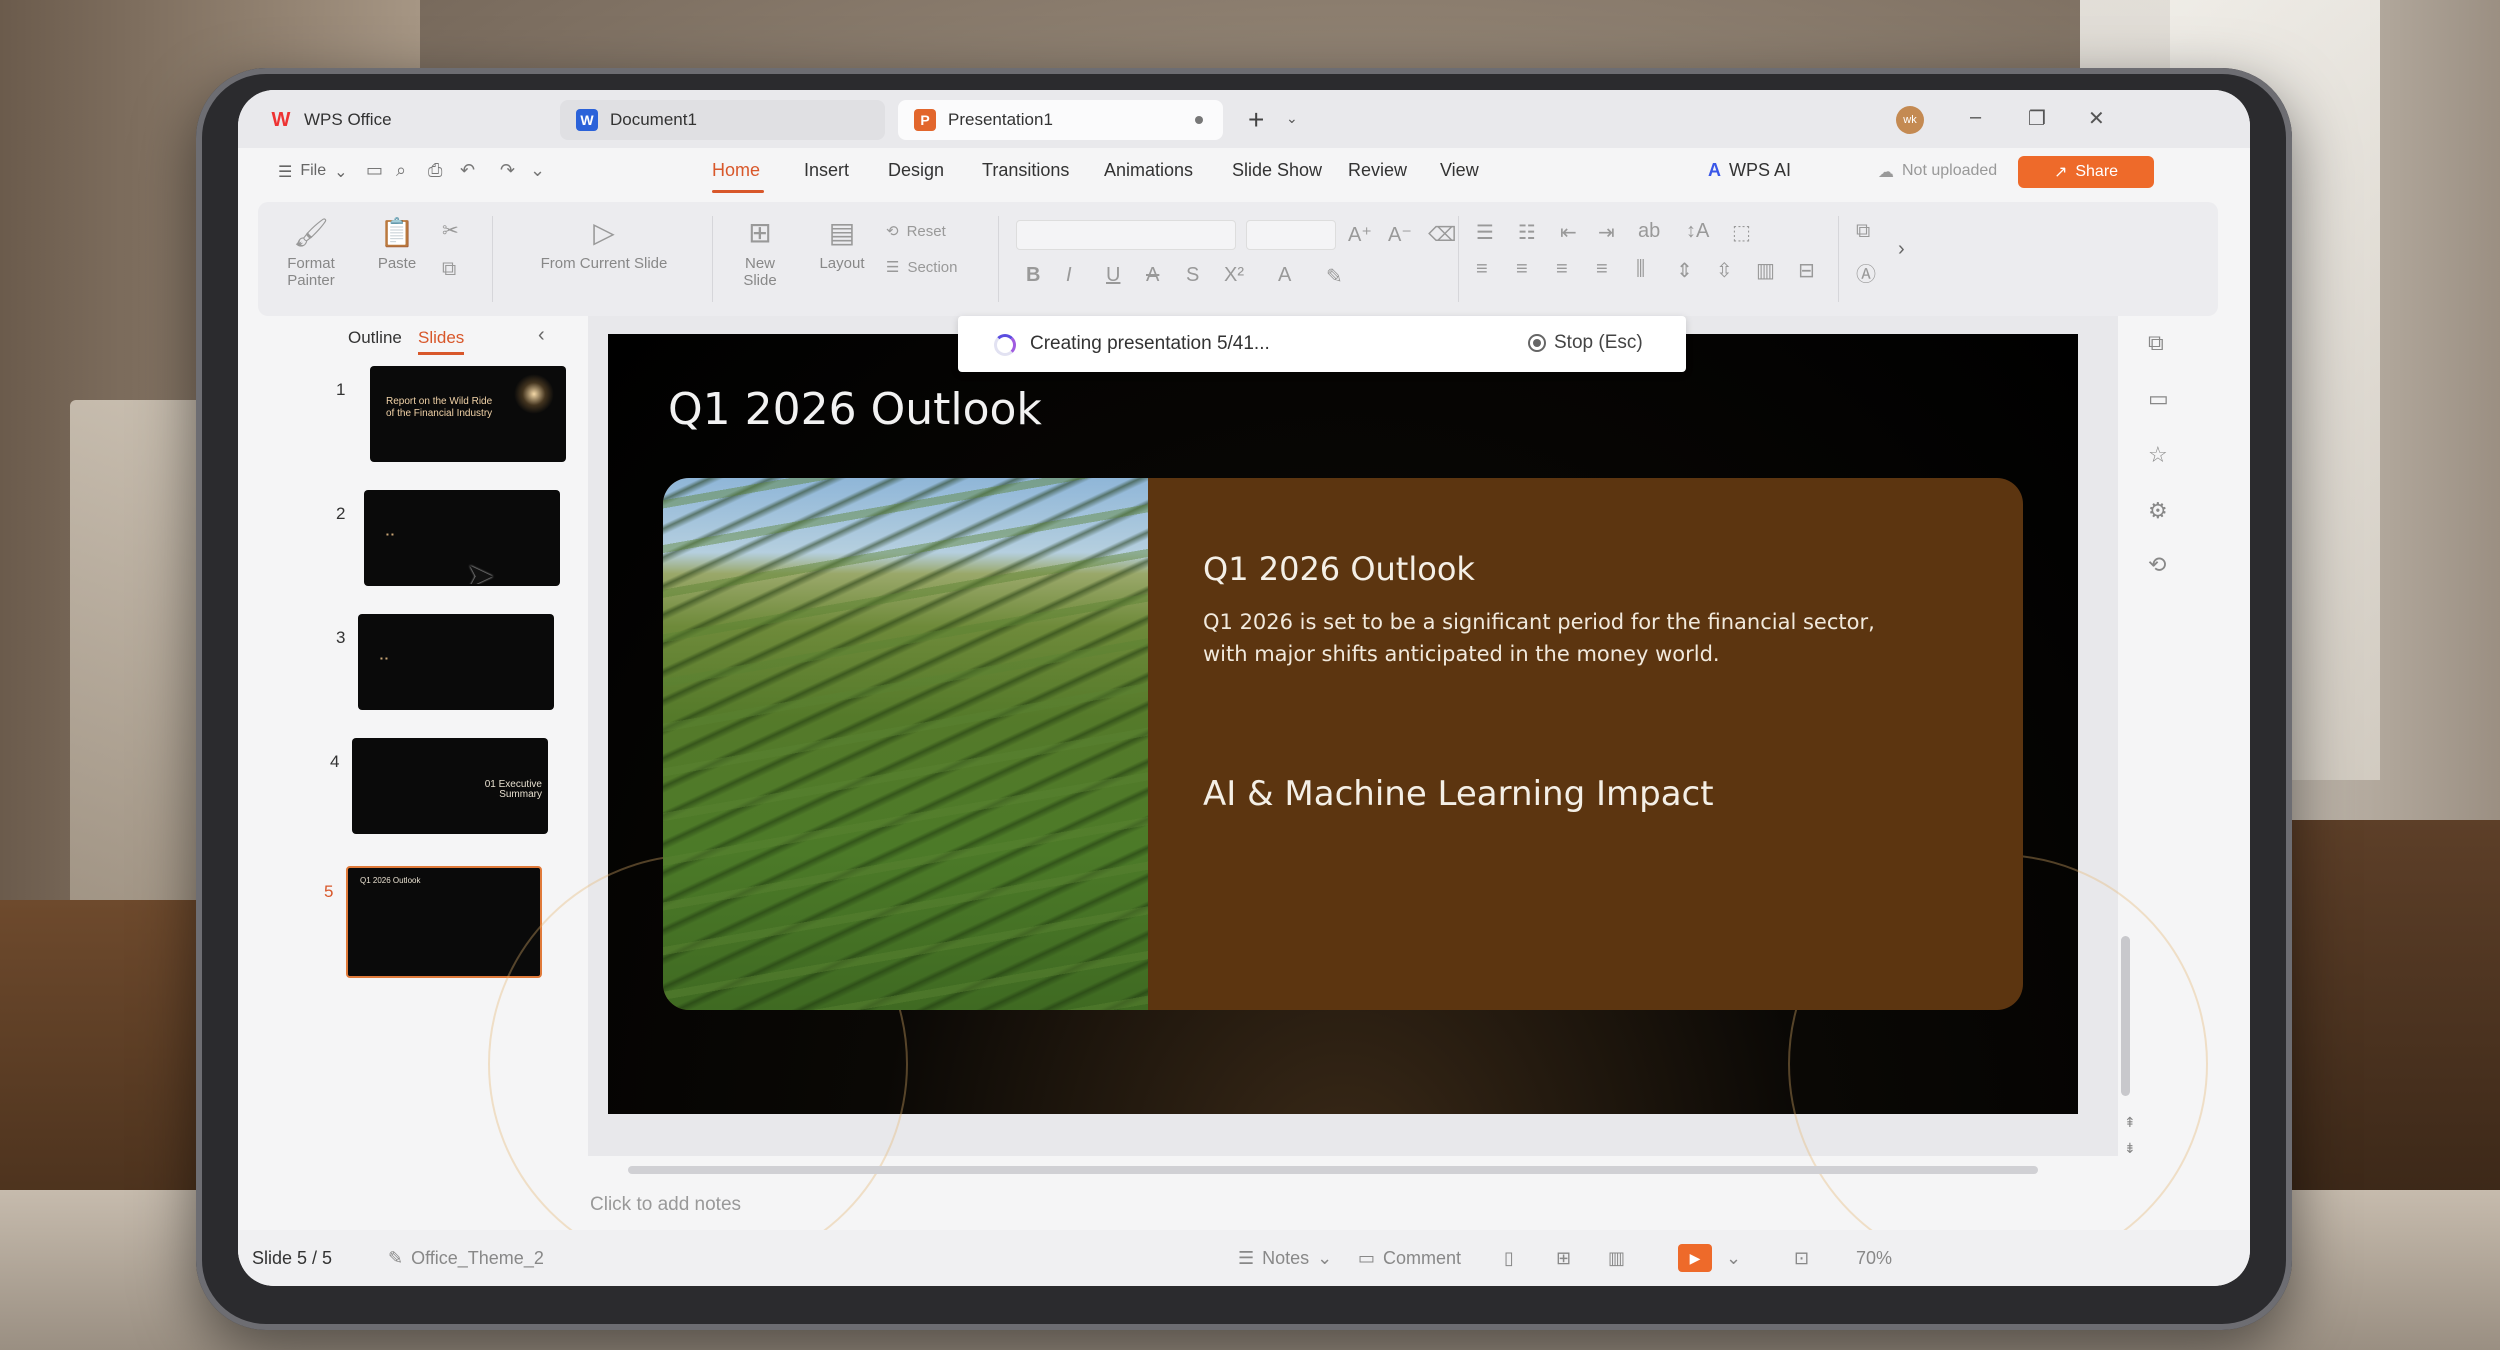 The image size is (2500, 1350). I want to click on underline-icon: U, so click(1113, 275).